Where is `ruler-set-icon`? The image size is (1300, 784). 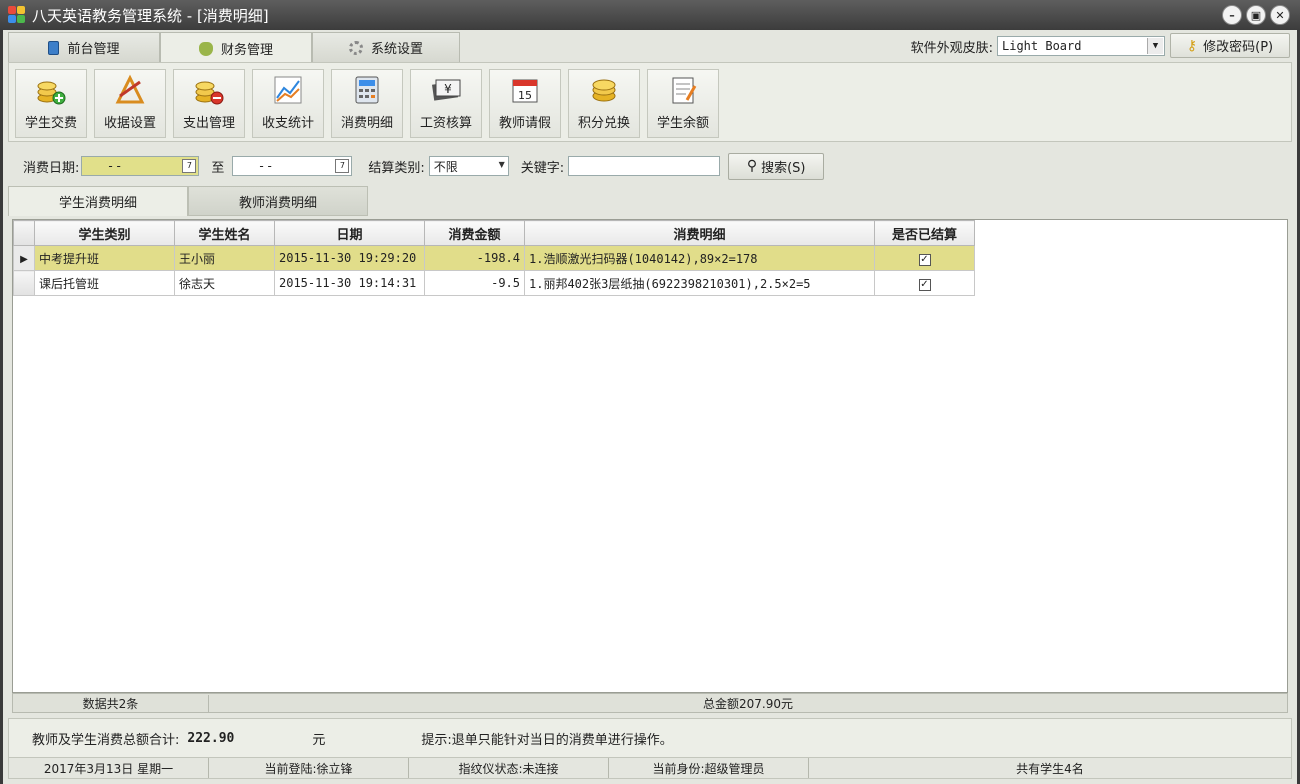
ruler-set-icon is located at coordinates (130, 89).